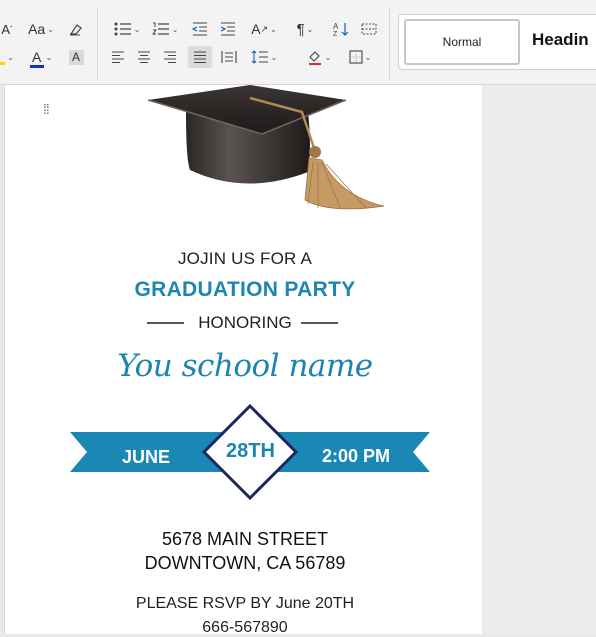 This screenshot has width=596, height=637. I want to click on address-line-2: DOWNTOWN, CA 56789, so click(245, 563).